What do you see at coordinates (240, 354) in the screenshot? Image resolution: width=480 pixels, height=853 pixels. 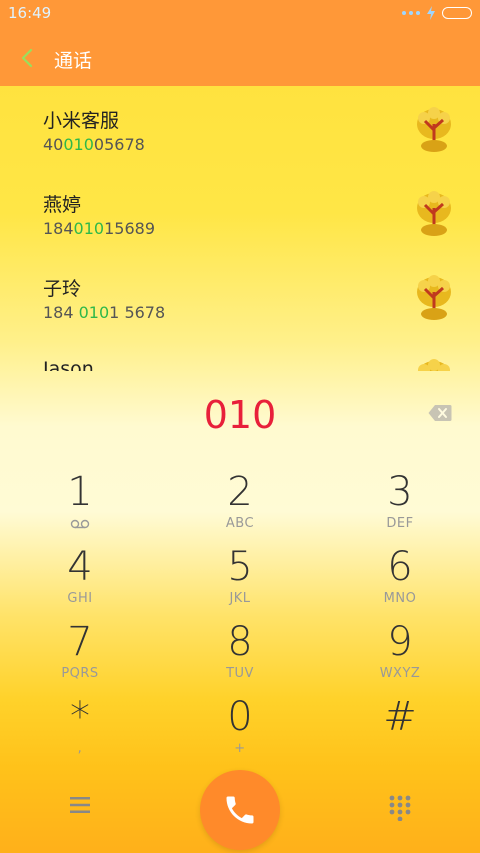 I see `contact-item: Jason` at bounding box center [240, 354].